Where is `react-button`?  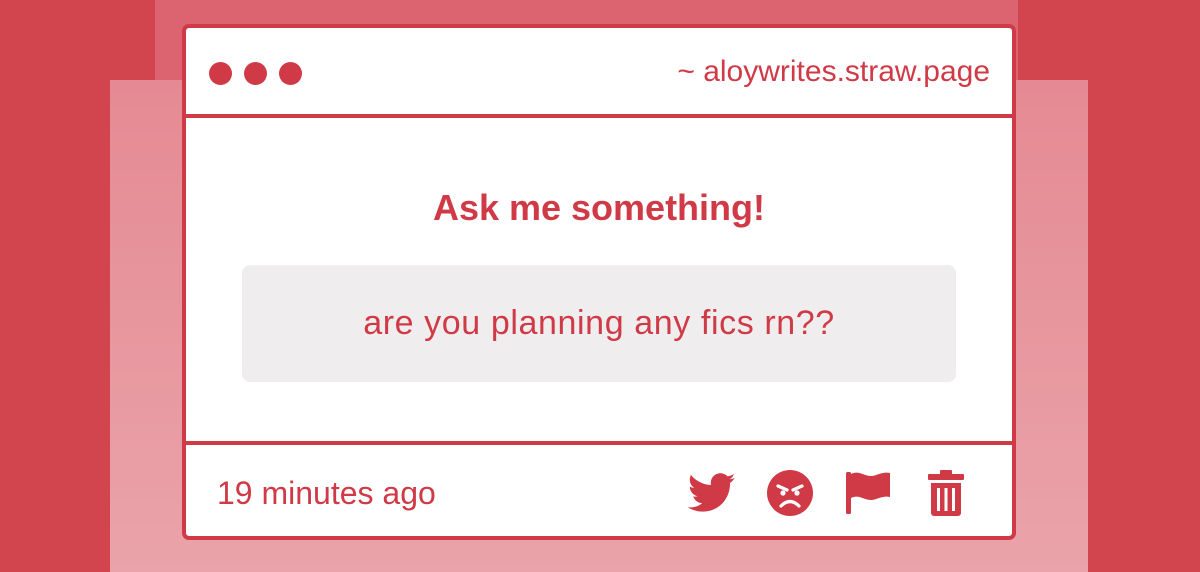
react-button is located at coordinates (790, 493).